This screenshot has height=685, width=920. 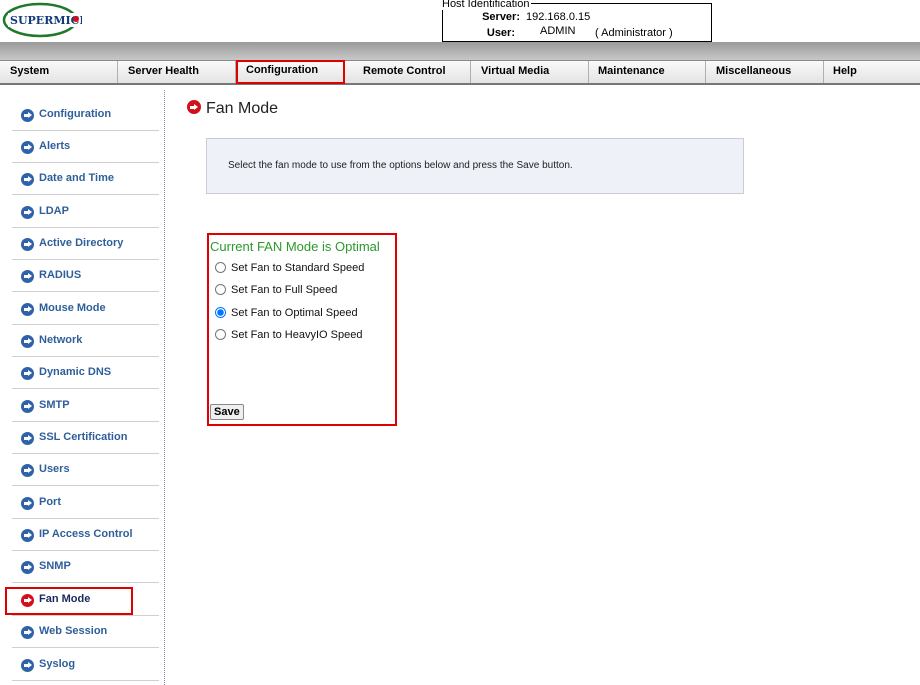 What do you see at coordinates (59, 72) in the screenshot?
I see `menu-system: System` at bounding box center [59, 72].